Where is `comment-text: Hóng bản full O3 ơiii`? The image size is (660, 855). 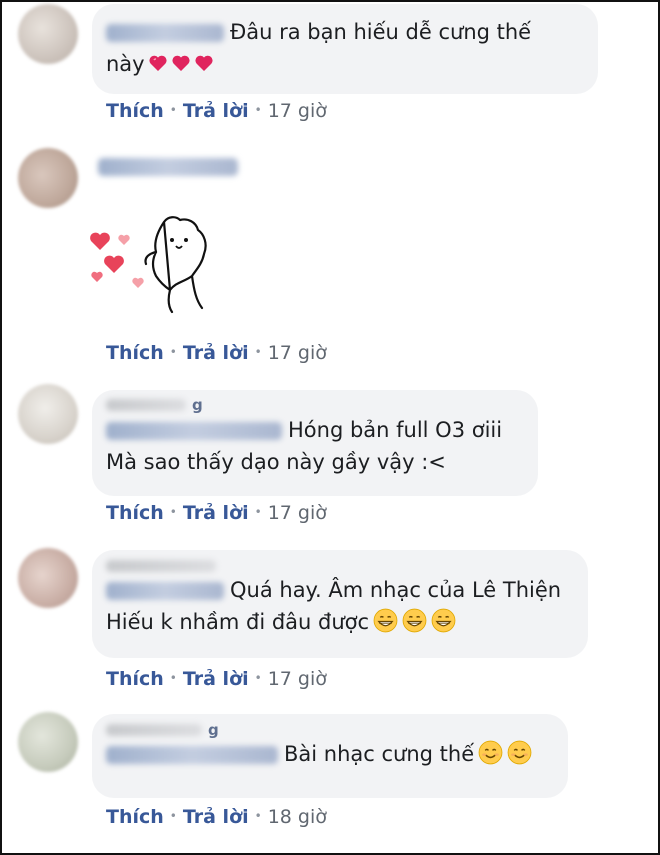 comment-text: Hóng bản full O3 ơiii is located at coordinates (395, 430).